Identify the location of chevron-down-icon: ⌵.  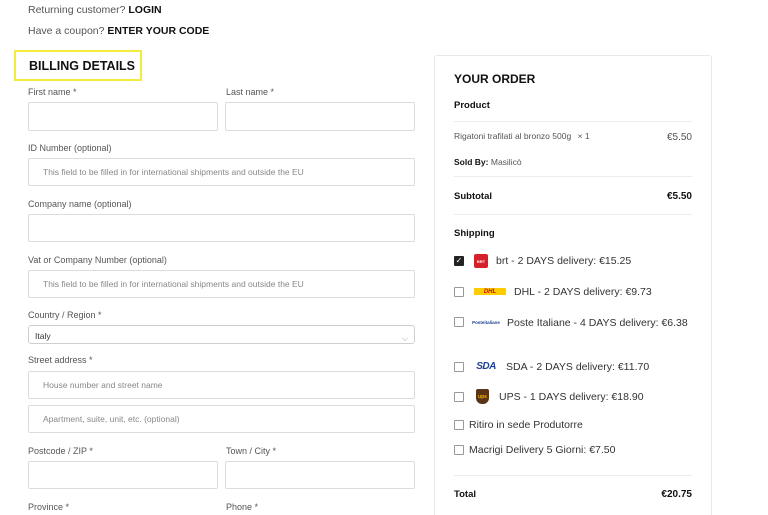
(404, 338).